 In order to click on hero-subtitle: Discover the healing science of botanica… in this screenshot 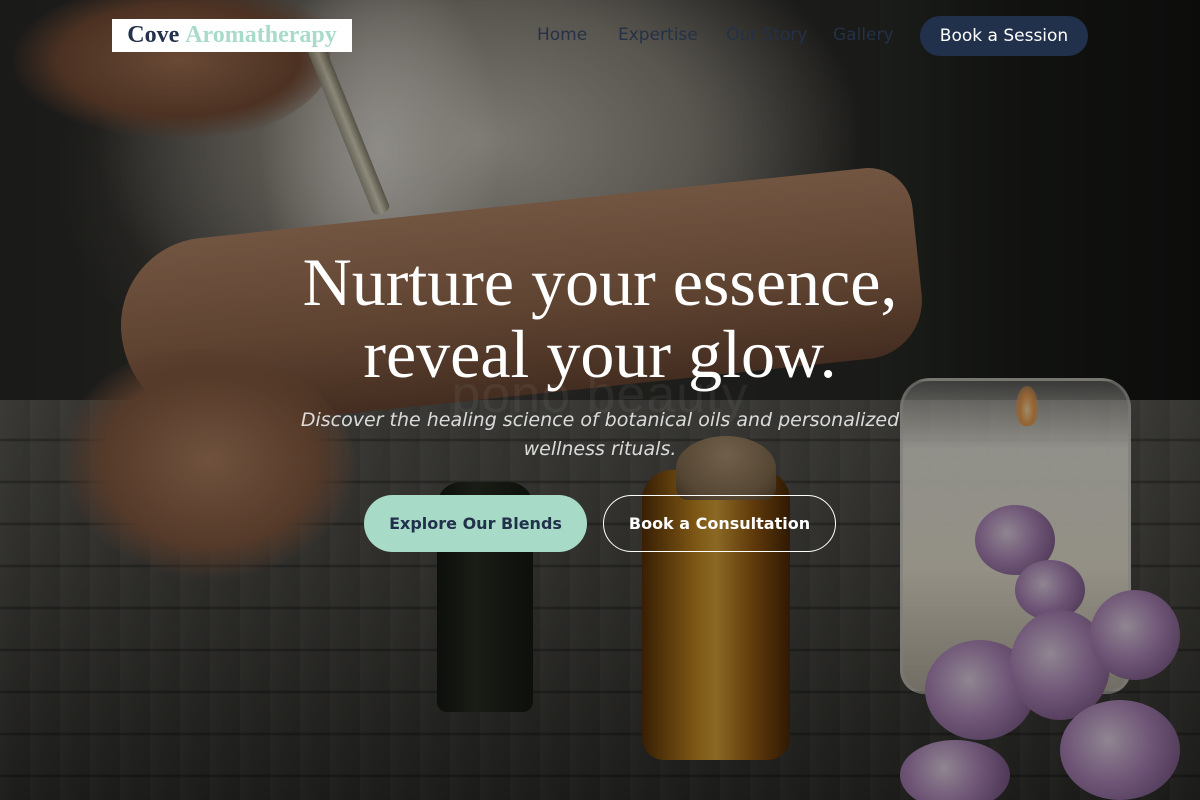, I will do `click(600, 434)`.